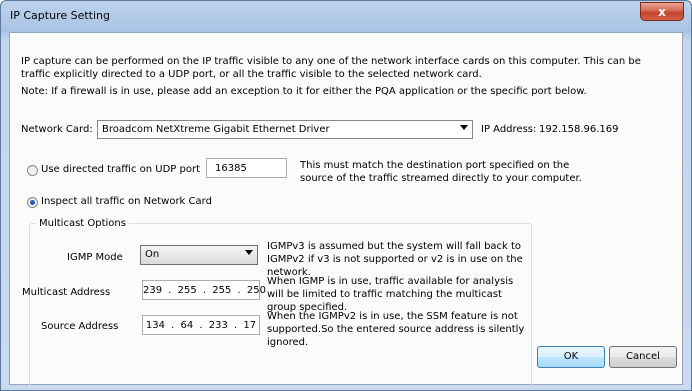 This screenshot has height=391, width=692. Describe the element at coordinates (231, 168) in the screenshot. I see `udp-port-value: 16385` at that location.